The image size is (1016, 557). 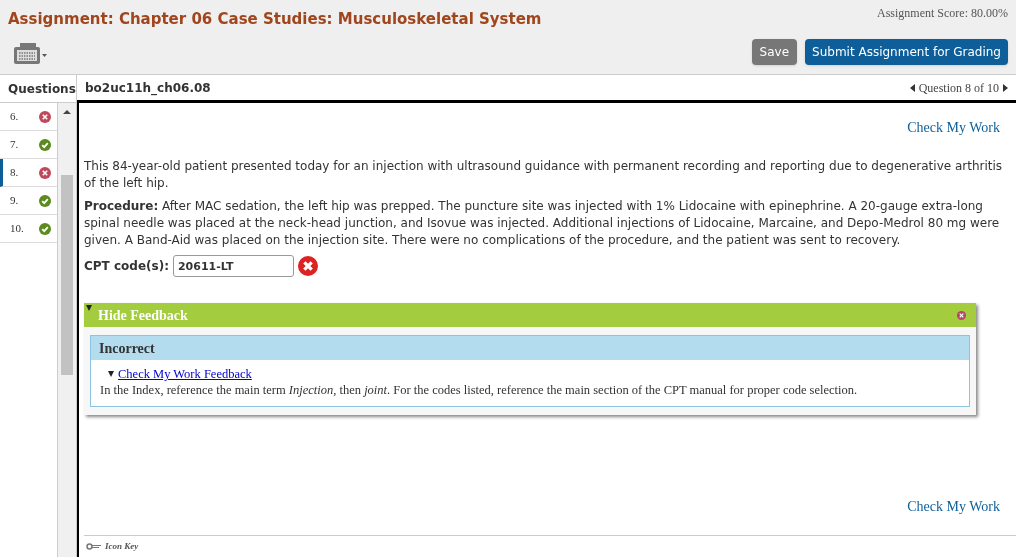 What do you see at coordinates (67, 275) in the screenshot?
I see `scrollbar-thumb` at bounding box center [67, 275].